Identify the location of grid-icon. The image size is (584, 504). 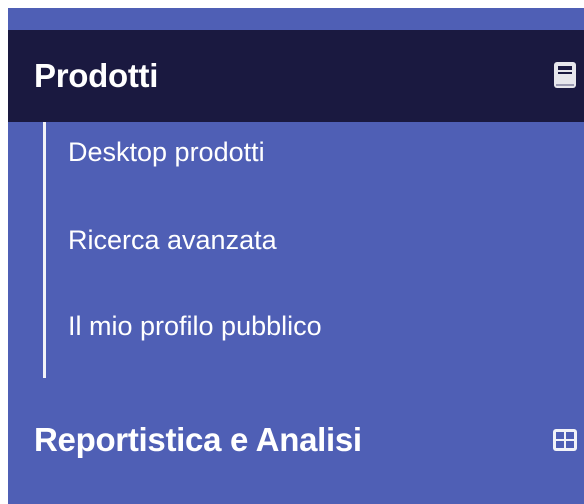
(565, 440).